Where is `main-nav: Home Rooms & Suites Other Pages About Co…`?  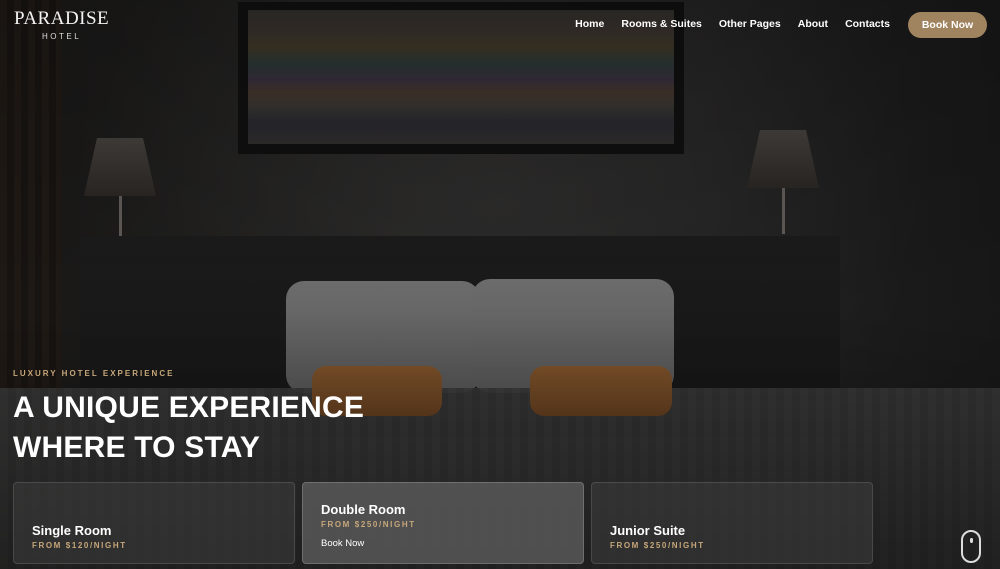
main-nav: Home Rooms & Suites Other Pages About Co… is located at coordinates (724, 24).